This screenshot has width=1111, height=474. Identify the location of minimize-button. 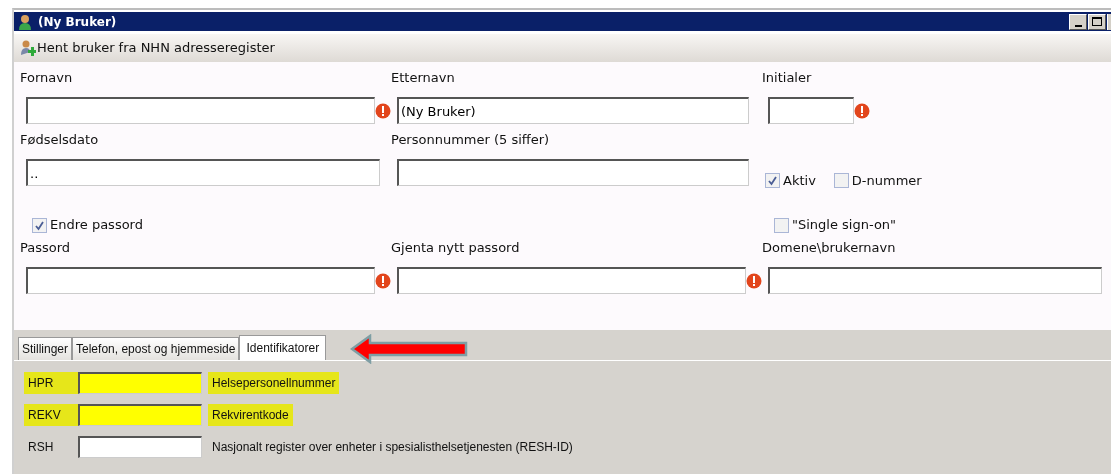
(1078, 21).